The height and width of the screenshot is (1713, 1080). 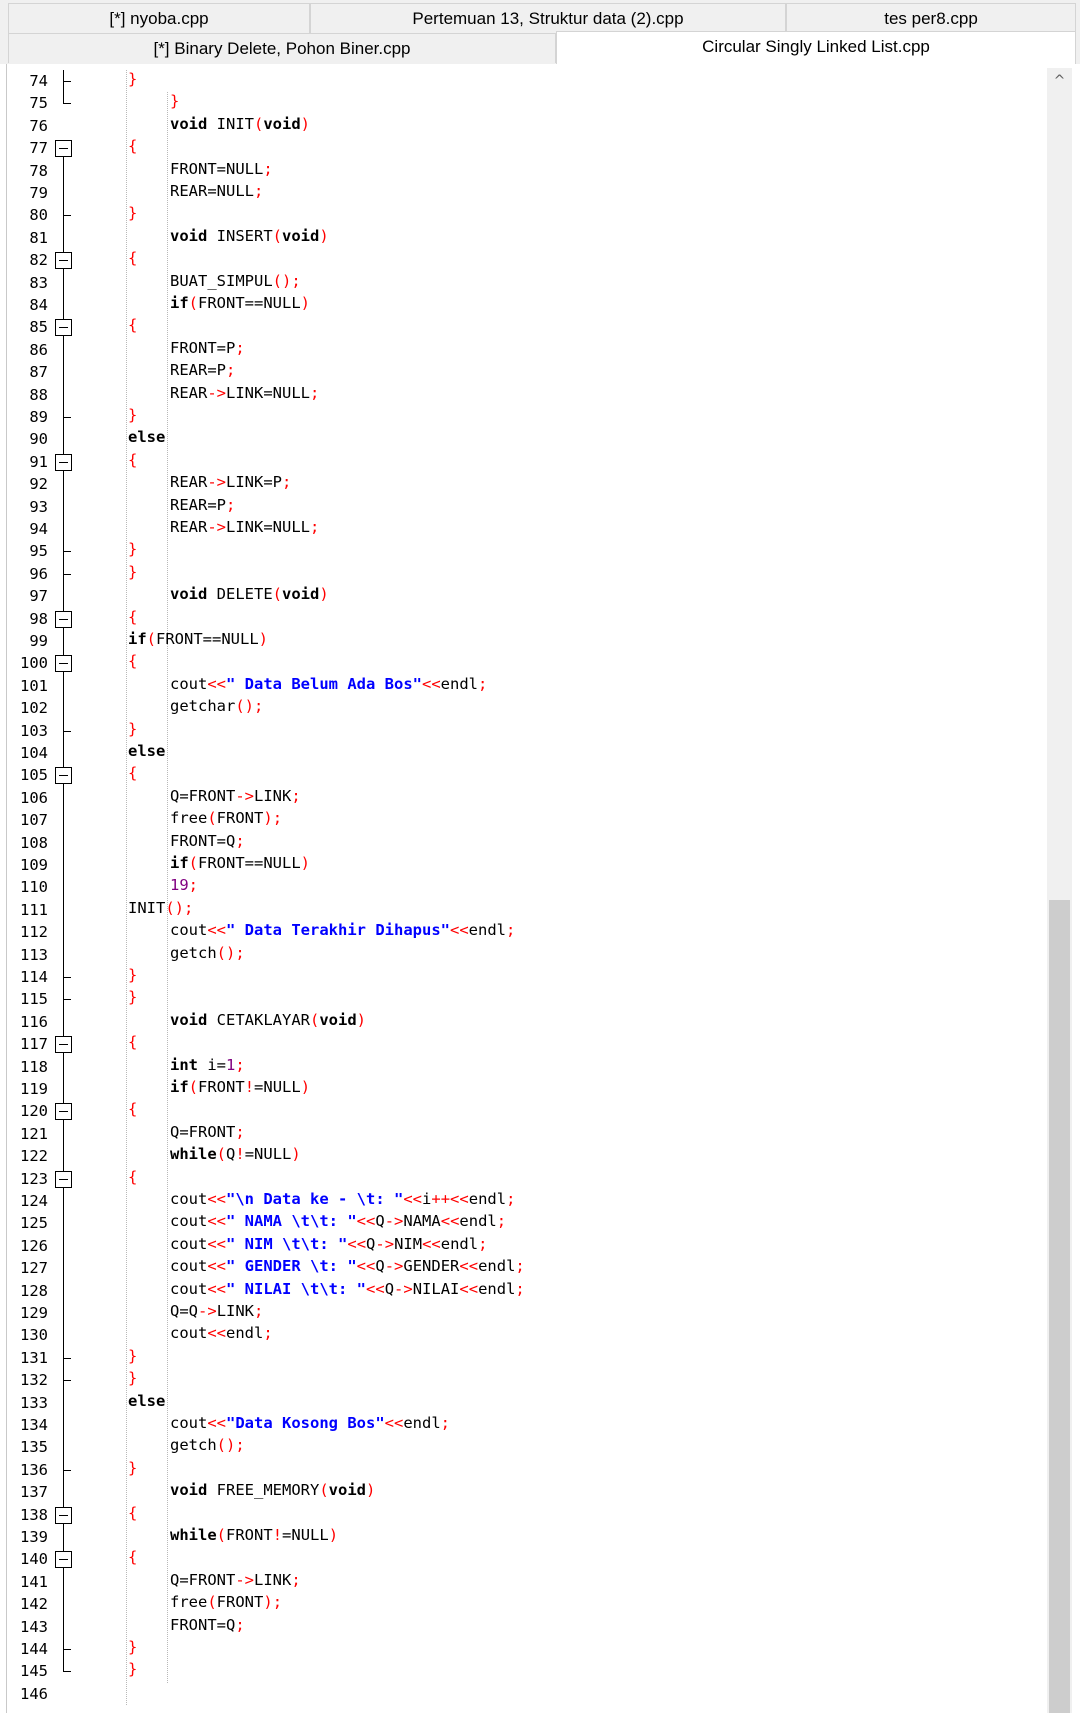 I want to click on line-number: 74, so click(x=38, y=81).